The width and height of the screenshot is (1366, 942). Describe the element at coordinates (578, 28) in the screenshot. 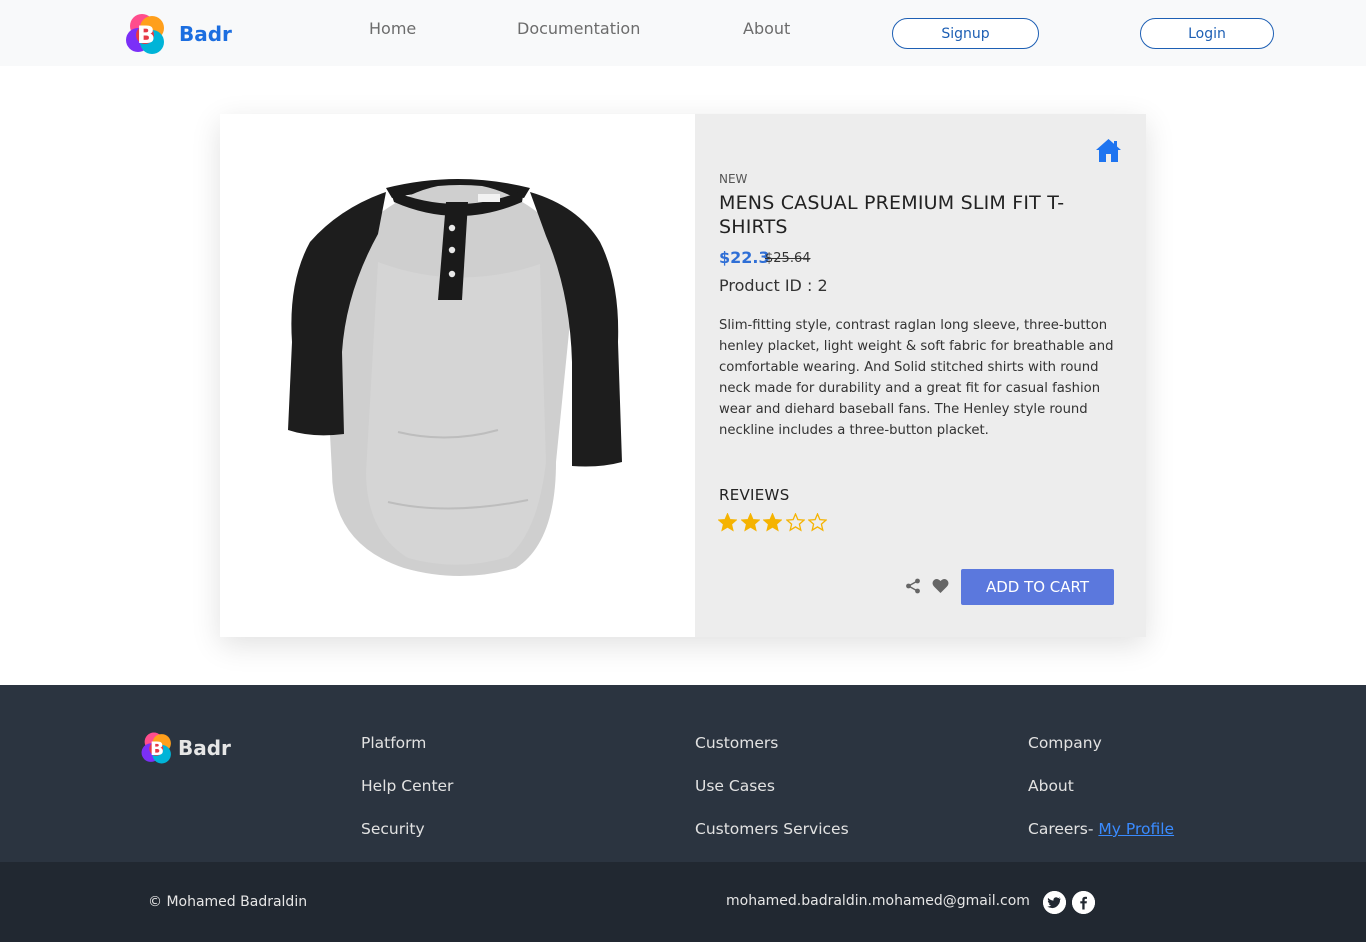

I see `nav-documentation-link: Documentation` at that location.